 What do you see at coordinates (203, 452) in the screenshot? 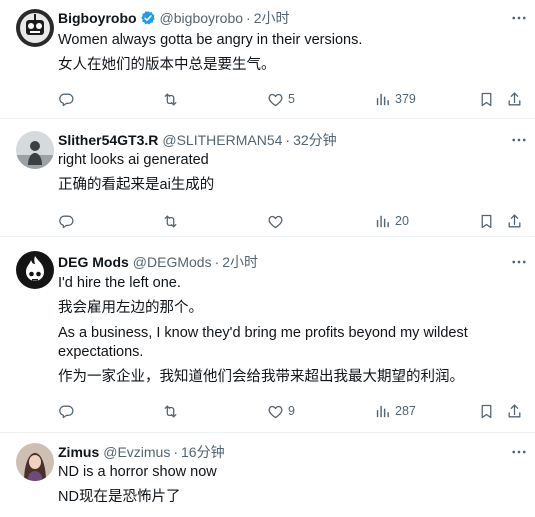
I see `timestamp: 16分钟` at bounding box center [203, 452].